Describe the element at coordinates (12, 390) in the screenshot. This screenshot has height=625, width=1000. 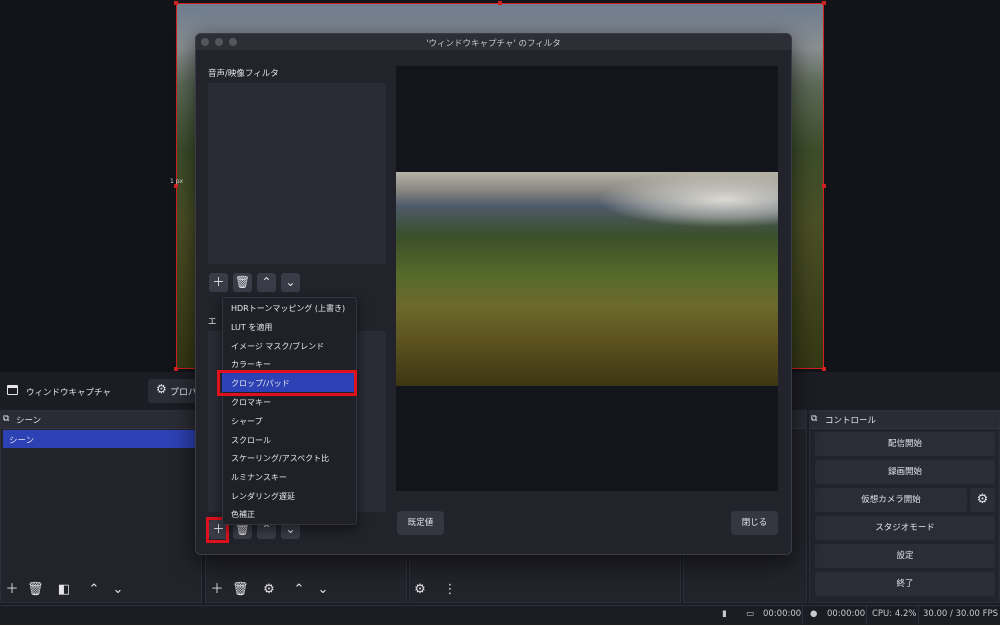
I see `window-icon` at that location.